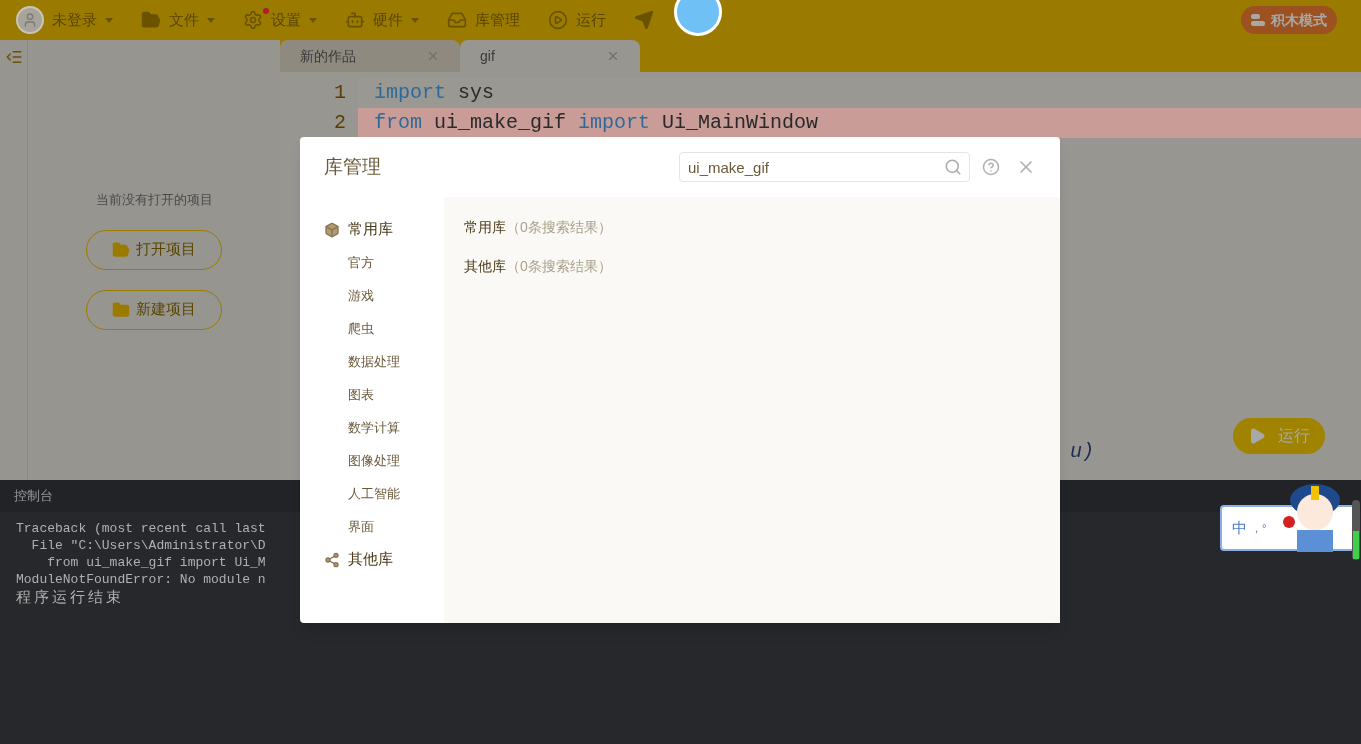  I want to click on console-line: ModuleNotFoundError: No module n, so click(141, 579).